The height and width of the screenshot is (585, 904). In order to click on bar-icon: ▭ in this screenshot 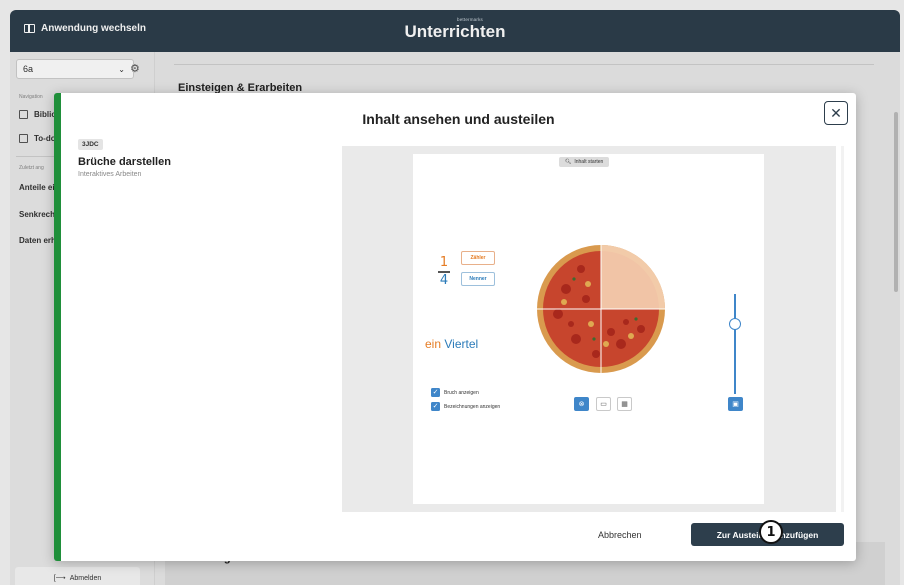, I will do `click(603, 404)`.